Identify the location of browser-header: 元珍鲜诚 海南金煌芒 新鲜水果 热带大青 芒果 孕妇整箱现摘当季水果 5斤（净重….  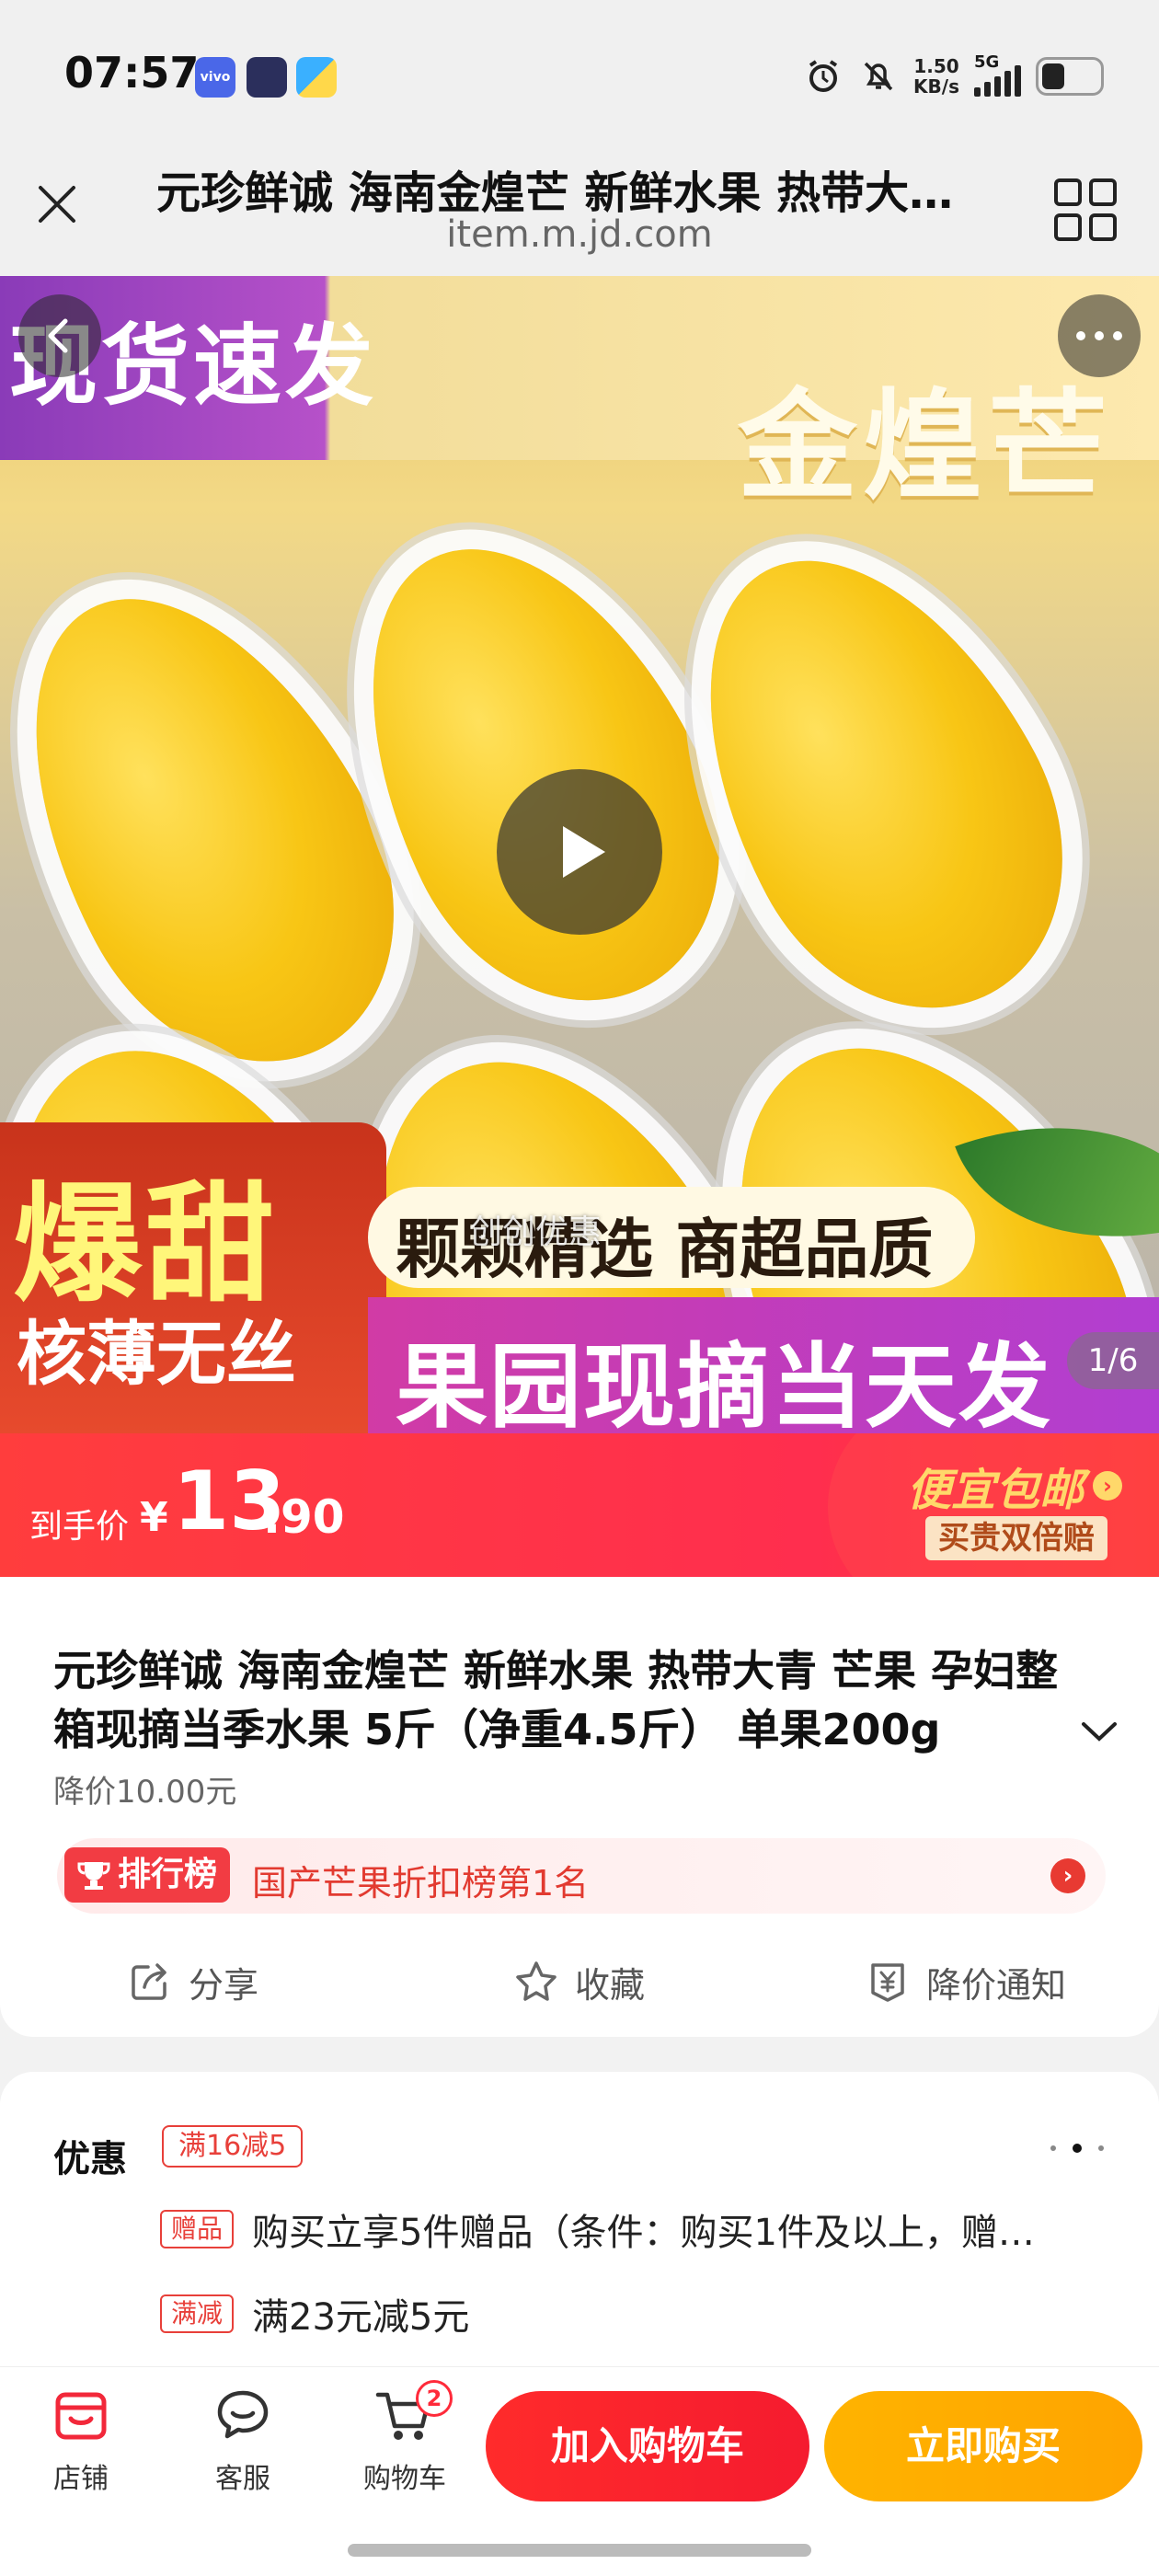
(579, 211).